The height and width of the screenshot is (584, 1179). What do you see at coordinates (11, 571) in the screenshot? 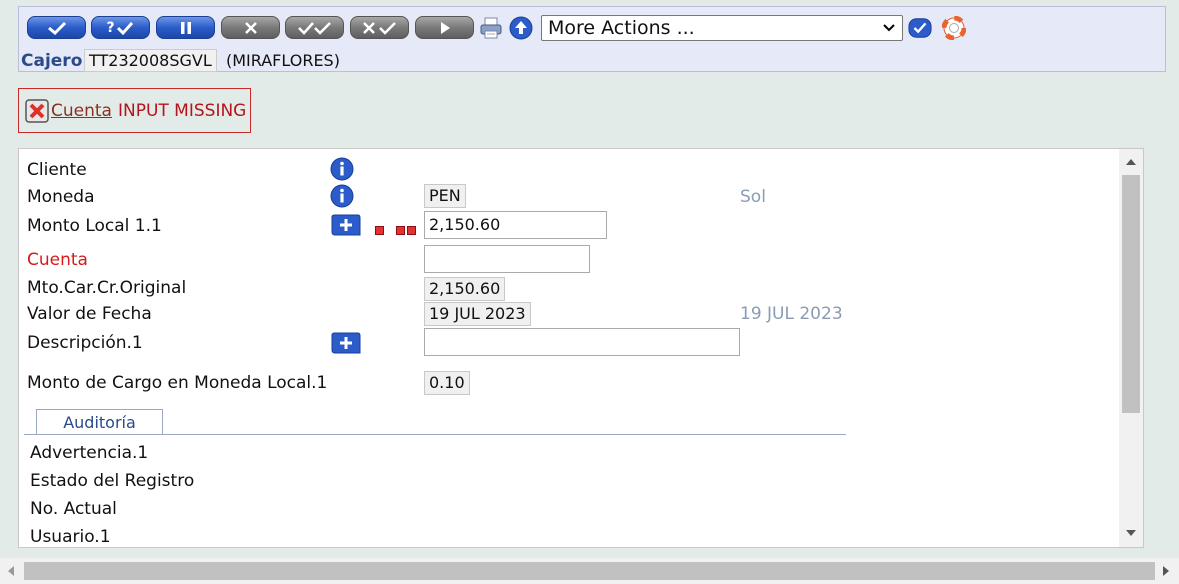
I see `scroll-left-arrow-icon` at bounding box center [11, 571].